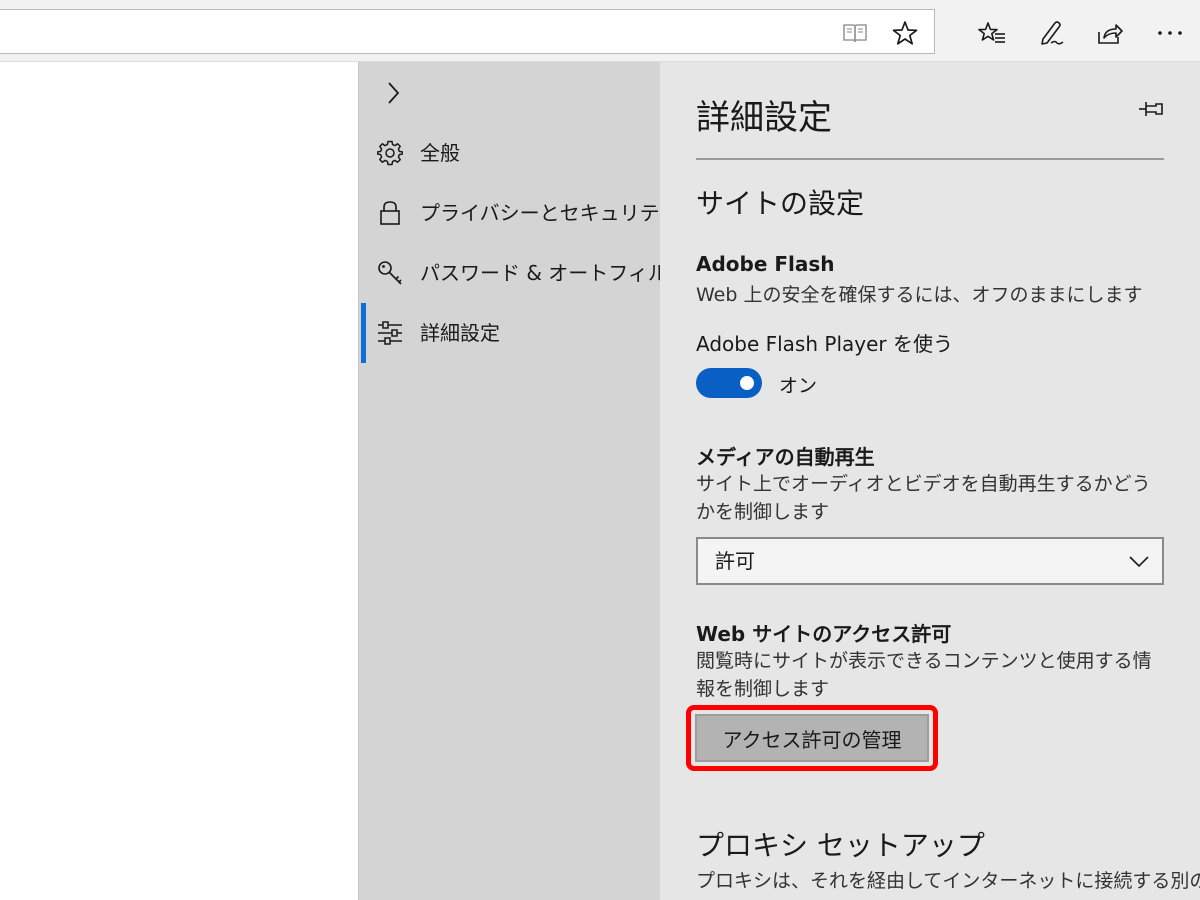 This screenshot has height=900, width=1200. What do you see at coordinates (1139, 561) in the screenshot?
I see `chevron-down-icon` at bounding box center [1139, 561].